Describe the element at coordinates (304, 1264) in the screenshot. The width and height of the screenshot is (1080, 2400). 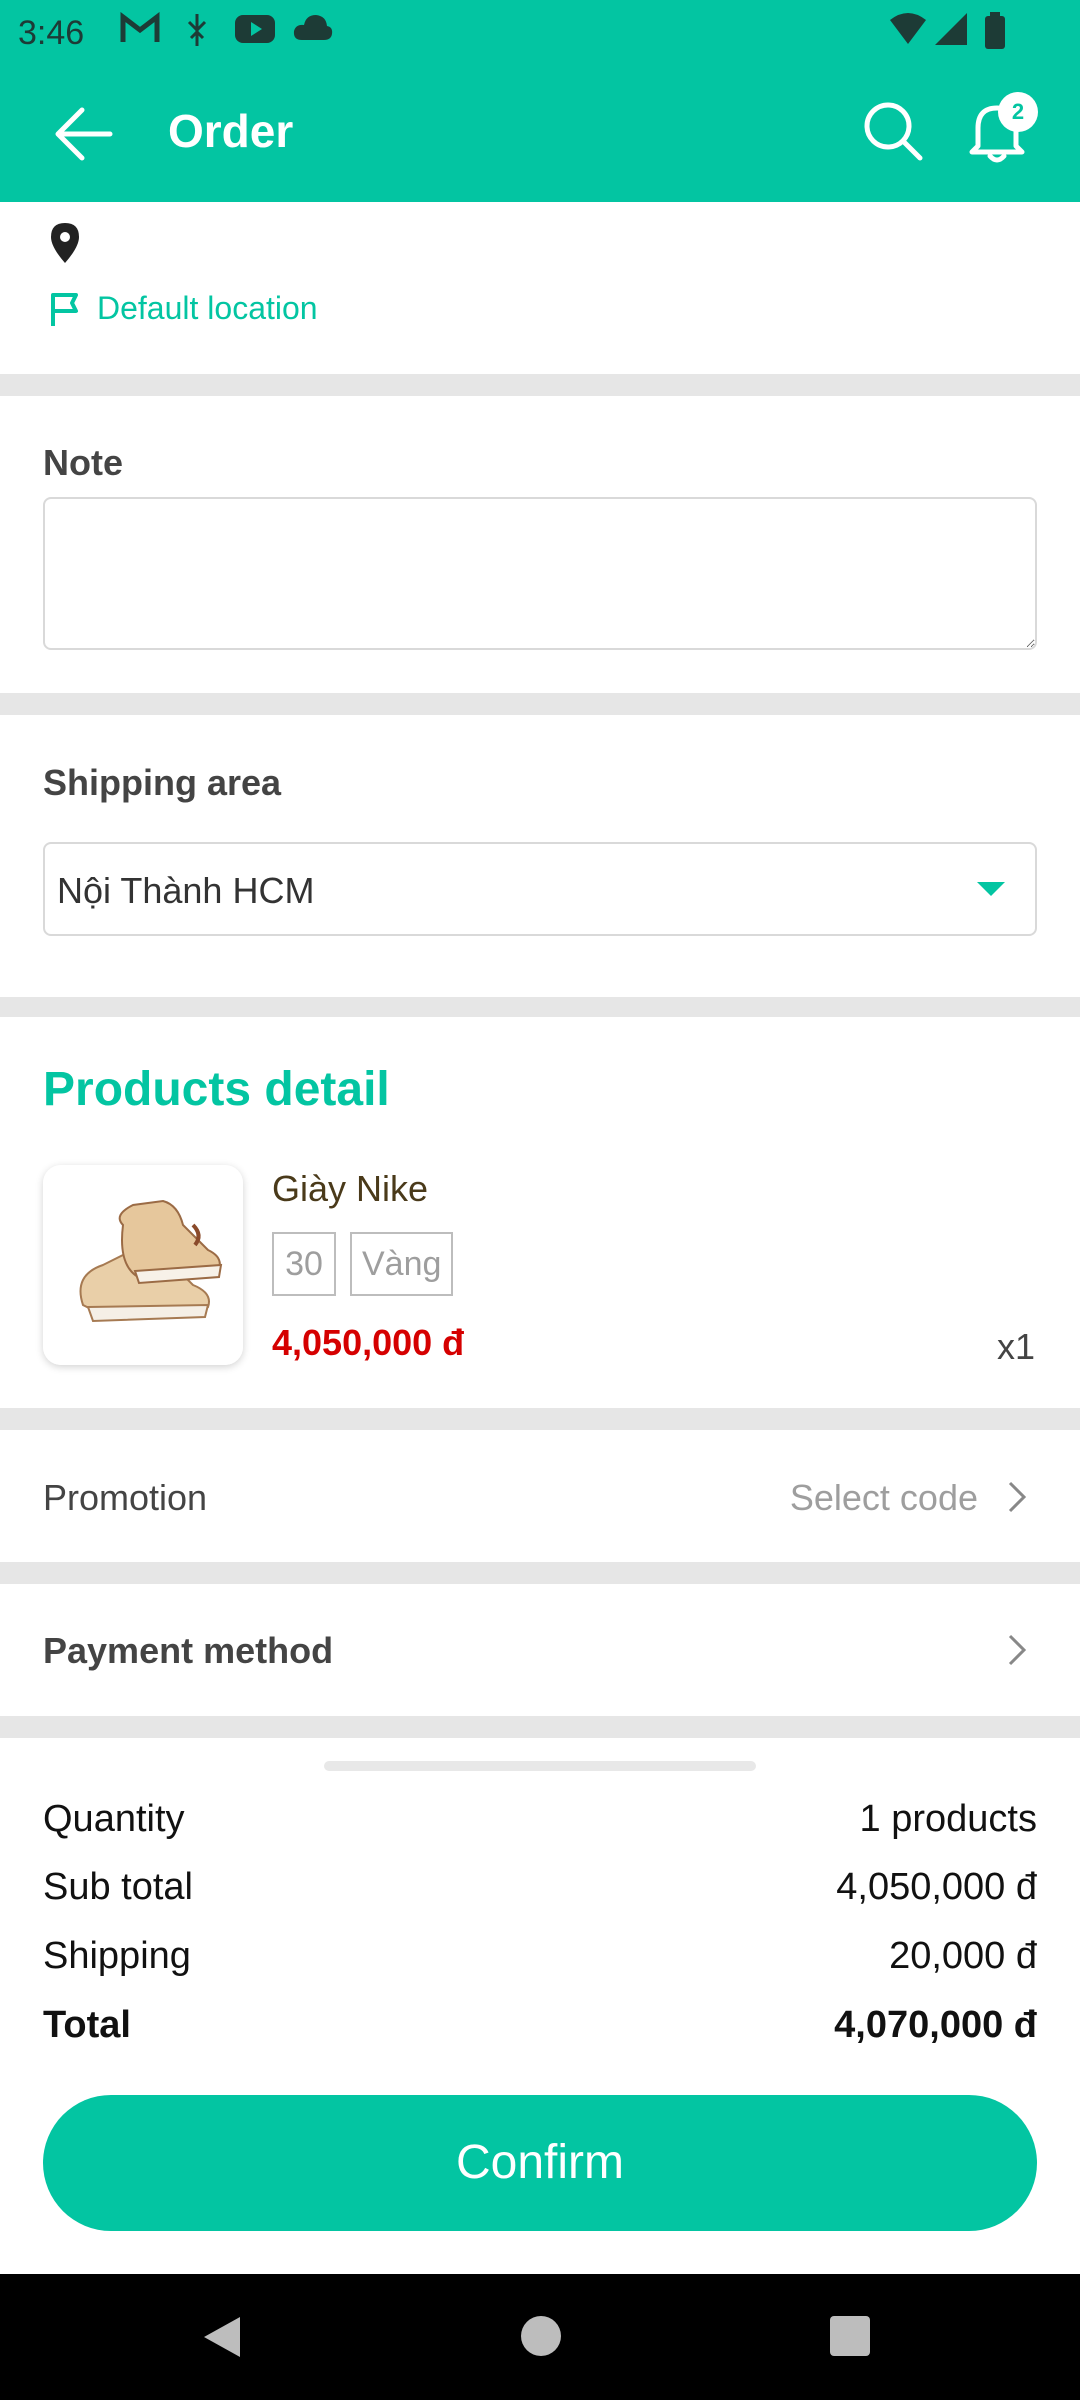
I see `product-size-tag: 30` at that location.